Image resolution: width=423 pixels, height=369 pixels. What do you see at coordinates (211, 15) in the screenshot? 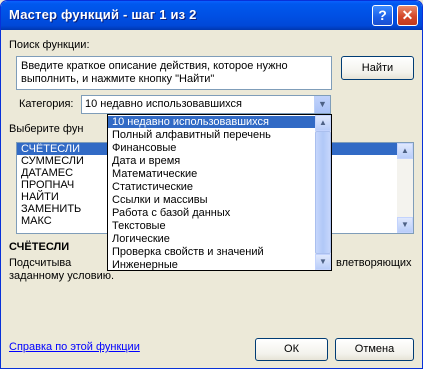
I see `title-bar: Мастер функций - шаг 1 из 2 ? ✕` at bounding box center [211, 15].